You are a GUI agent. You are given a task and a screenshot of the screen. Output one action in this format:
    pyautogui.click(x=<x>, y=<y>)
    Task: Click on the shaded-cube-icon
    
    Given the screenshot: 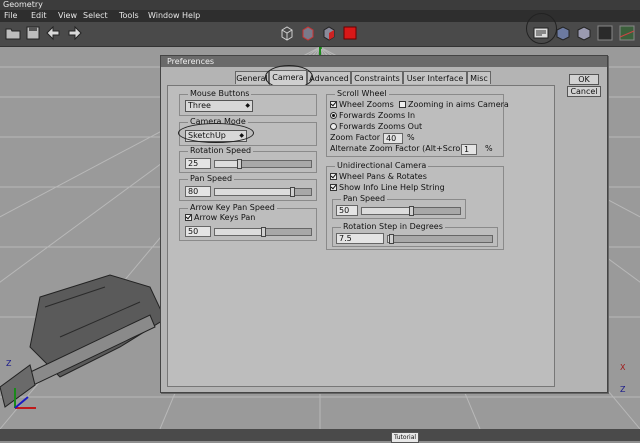 What is the action you would take?
    pyautogui.click(x=308, y=33)
    